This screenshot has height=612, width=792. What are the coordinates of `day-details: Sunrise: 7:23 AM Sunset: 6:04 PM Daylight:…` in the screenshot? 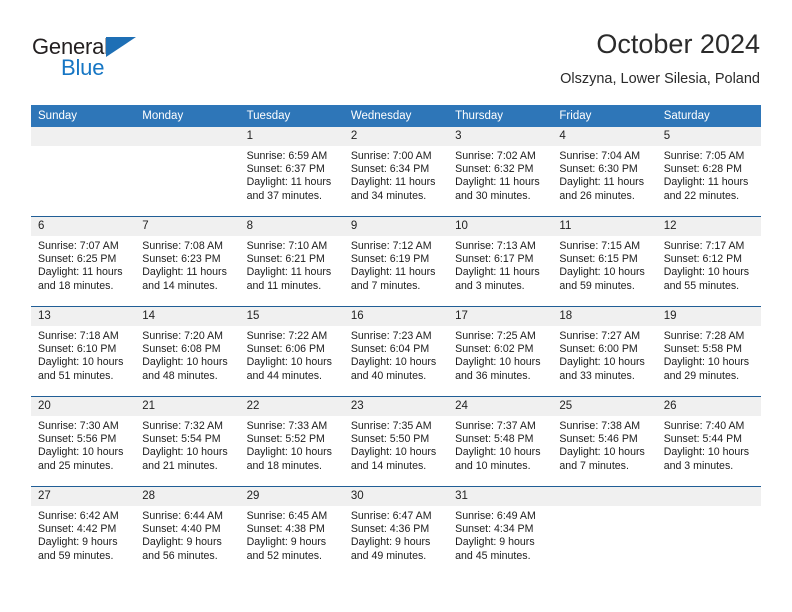 It's located at (396, 354).